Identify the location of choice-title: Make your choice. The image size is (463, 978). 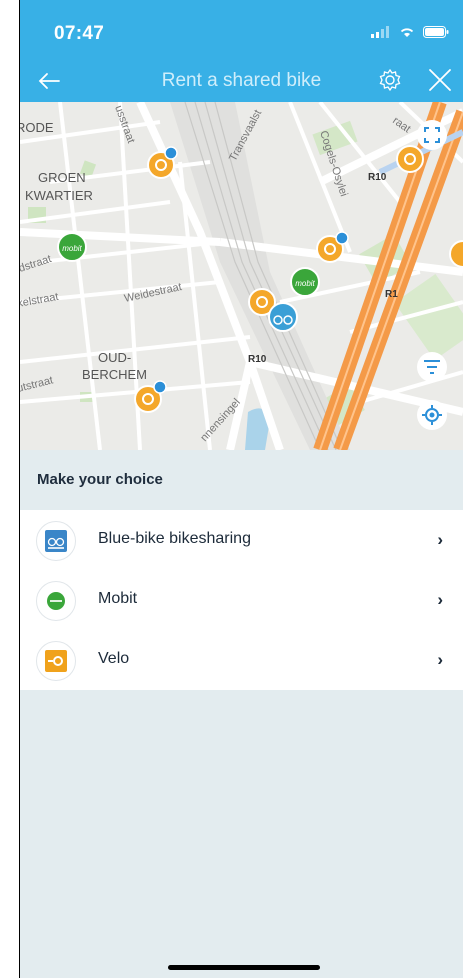
(100, 479).